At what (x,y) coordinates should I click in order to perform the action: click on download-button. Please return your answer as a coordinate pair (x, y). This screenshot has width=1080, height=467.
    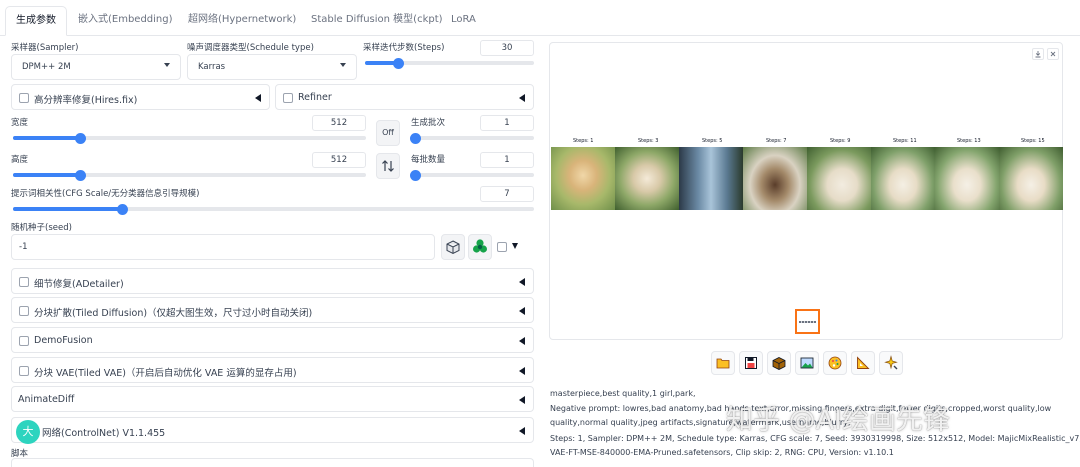
    Looking at the image, I should click on (1038, 54).